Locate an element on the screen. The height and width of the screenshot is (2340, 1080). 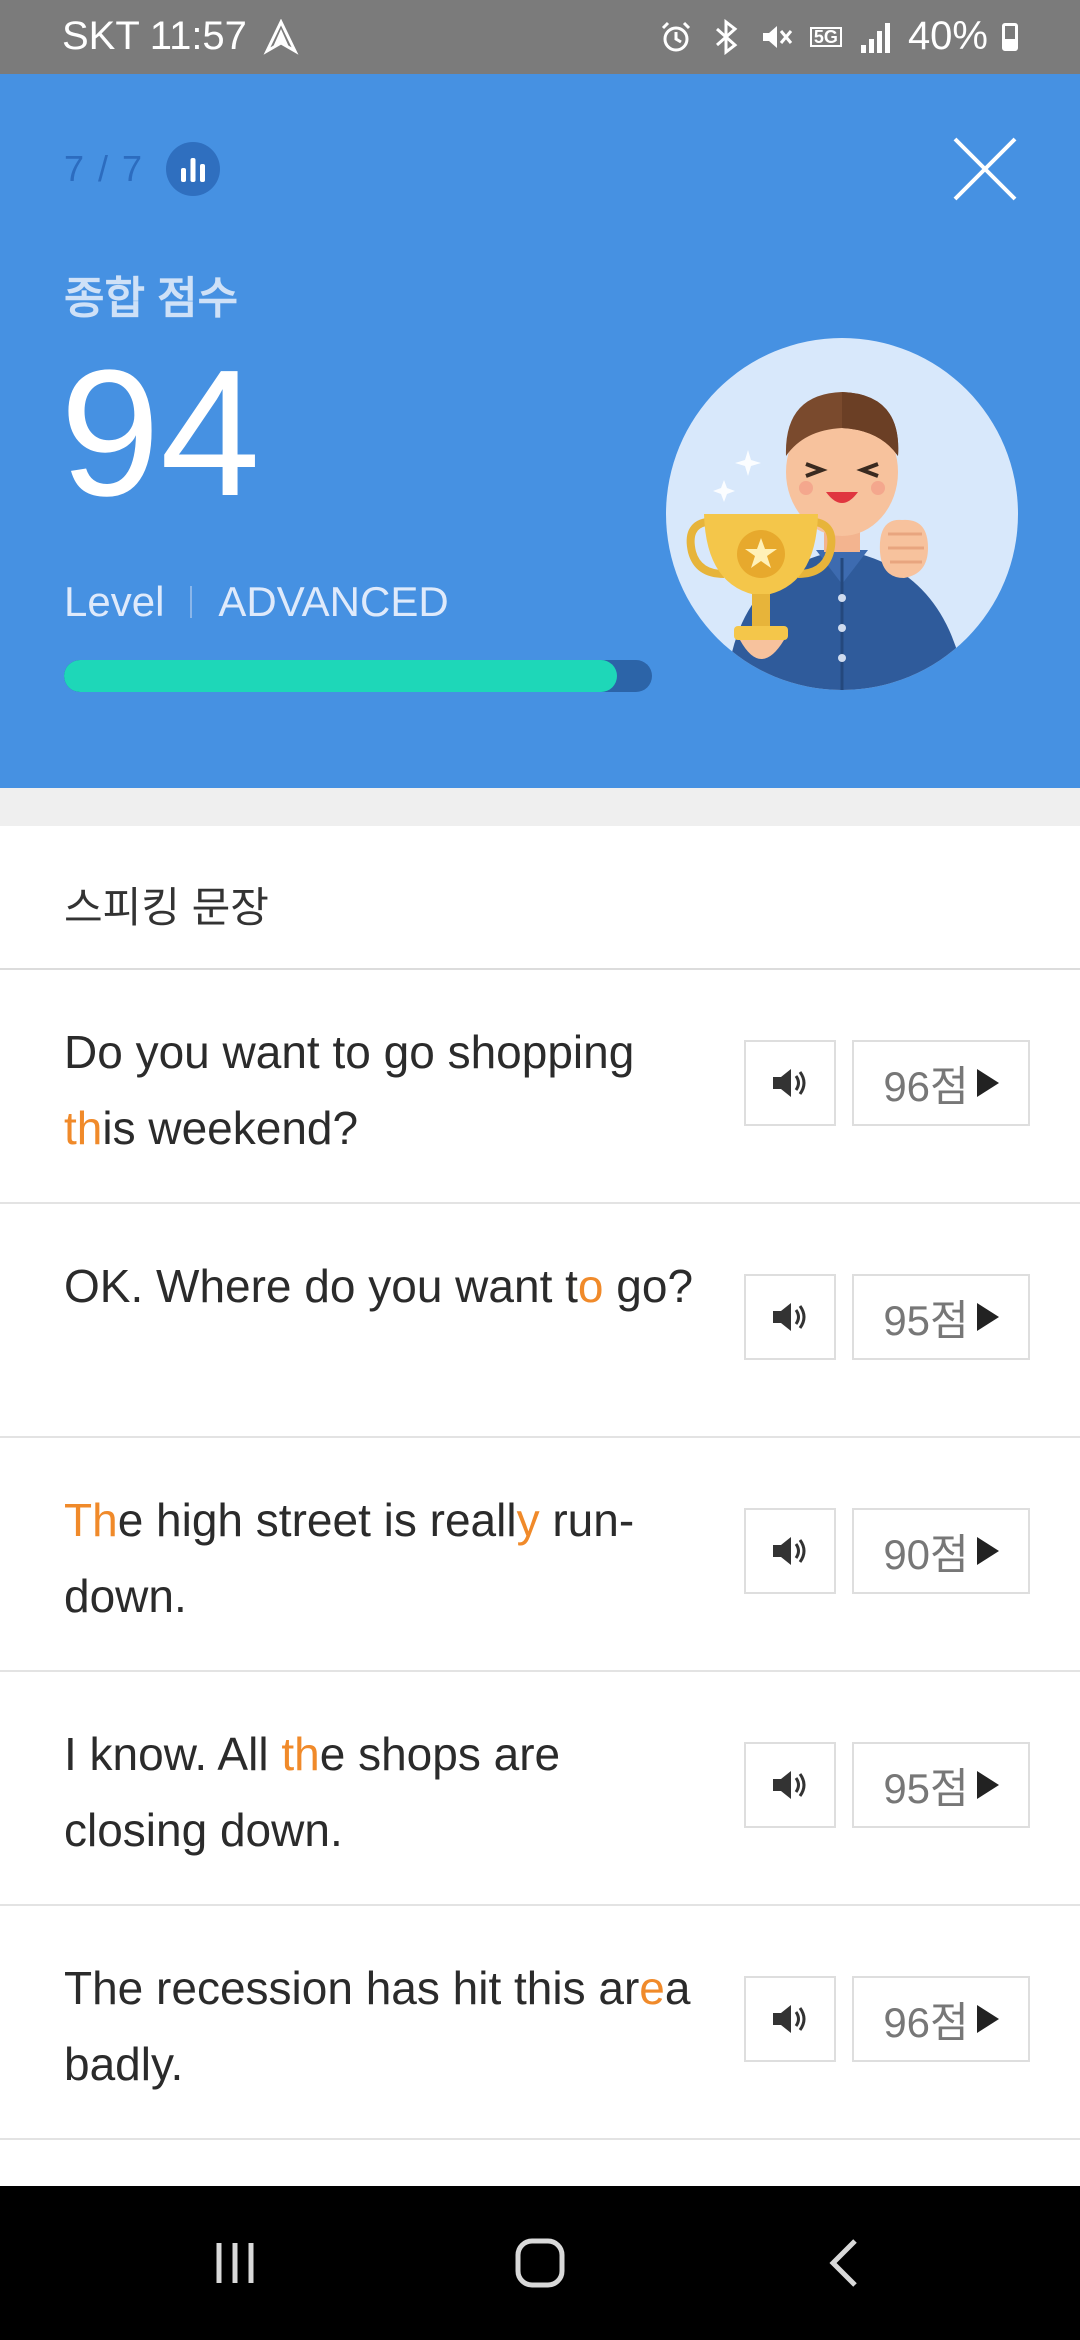
close-icon is located at coordinates (985, 169).